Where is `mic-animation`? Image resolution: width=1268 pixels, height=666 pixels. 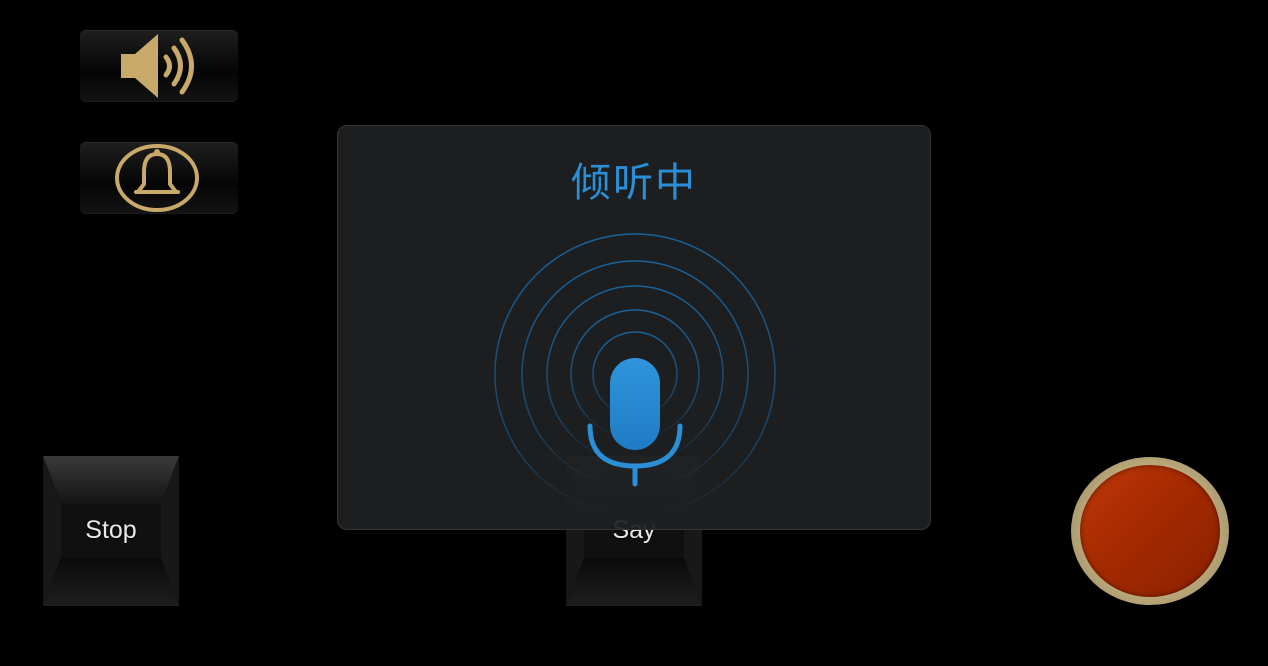
mic-animation is located at coordinates (635, 374).